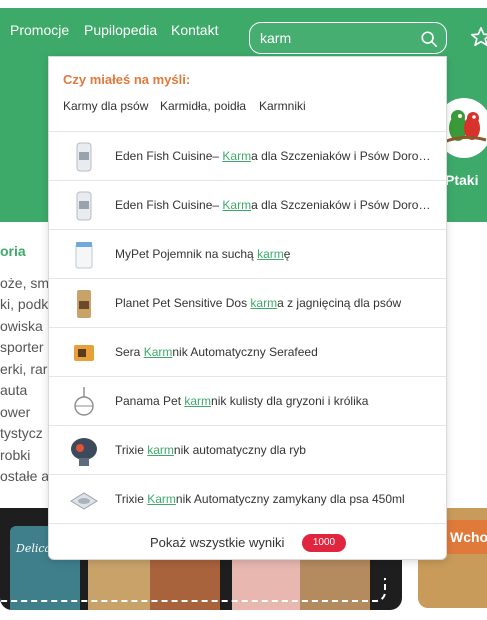  I want to click on category-label-ptaki: Ptaki, so click(461, 180).